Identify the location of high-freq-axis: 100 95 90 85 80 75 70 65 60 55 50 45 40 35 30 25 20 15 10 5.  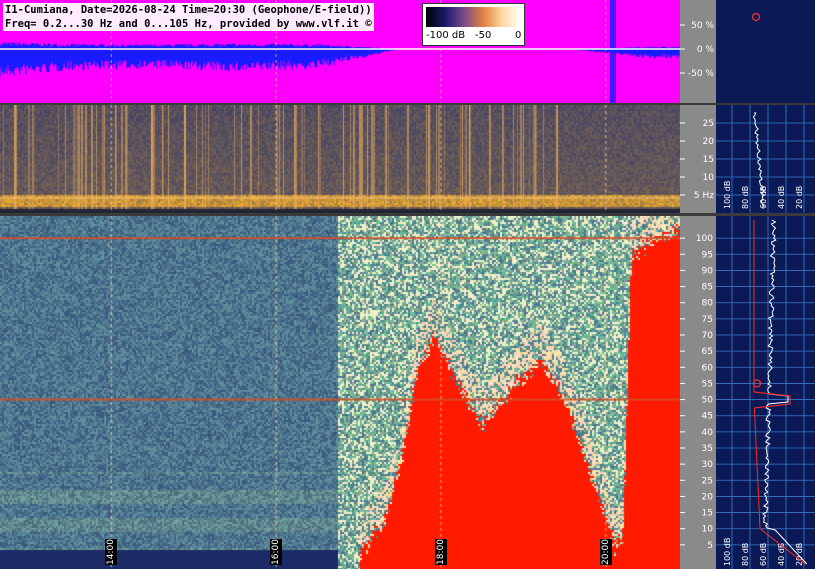
(698, 392).